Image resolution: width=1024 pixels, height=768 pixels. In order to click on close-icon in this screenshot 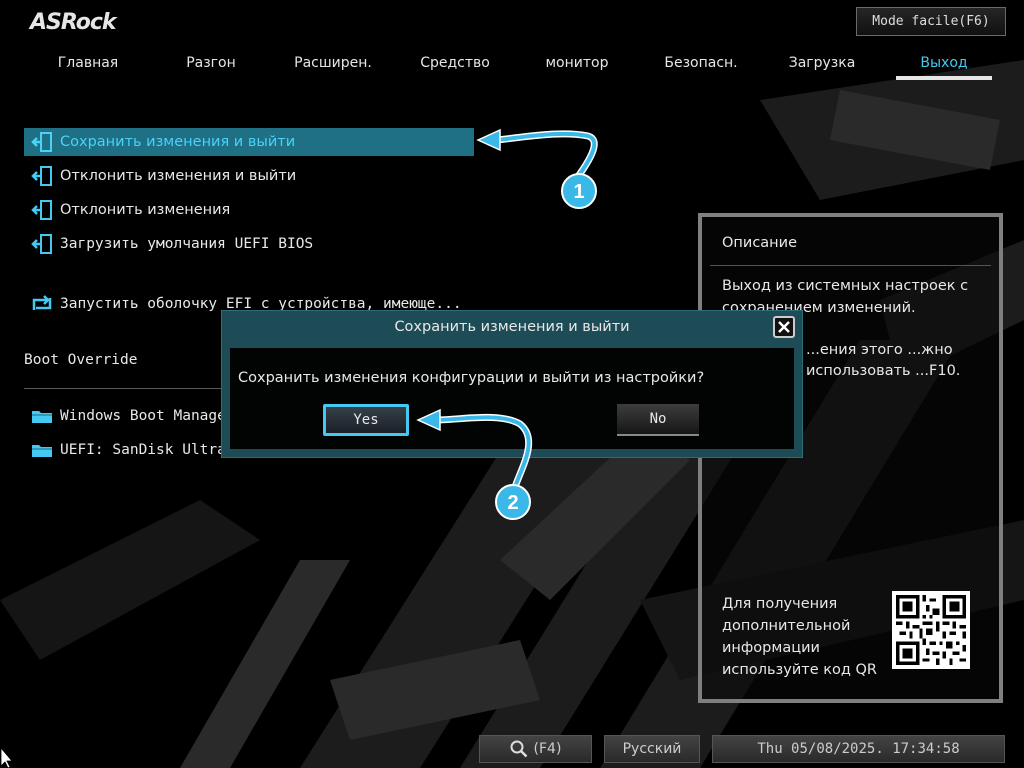, I will do `click(784, 327)`.